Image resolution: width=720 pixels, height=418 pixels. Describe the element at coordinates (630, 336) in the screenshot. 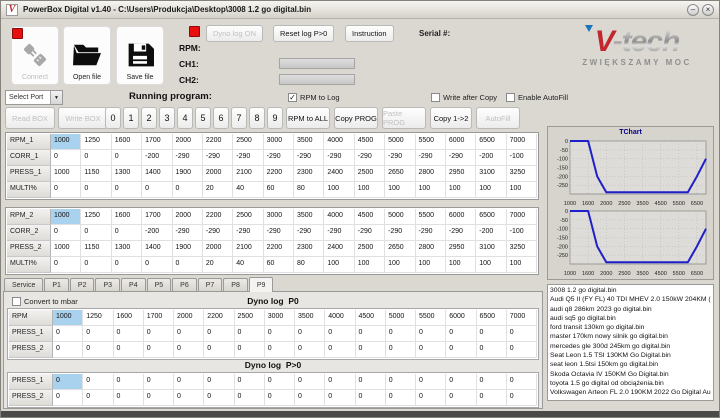

I see `file-list-item: master 170km nowy silnik go digital.bin` at that location.